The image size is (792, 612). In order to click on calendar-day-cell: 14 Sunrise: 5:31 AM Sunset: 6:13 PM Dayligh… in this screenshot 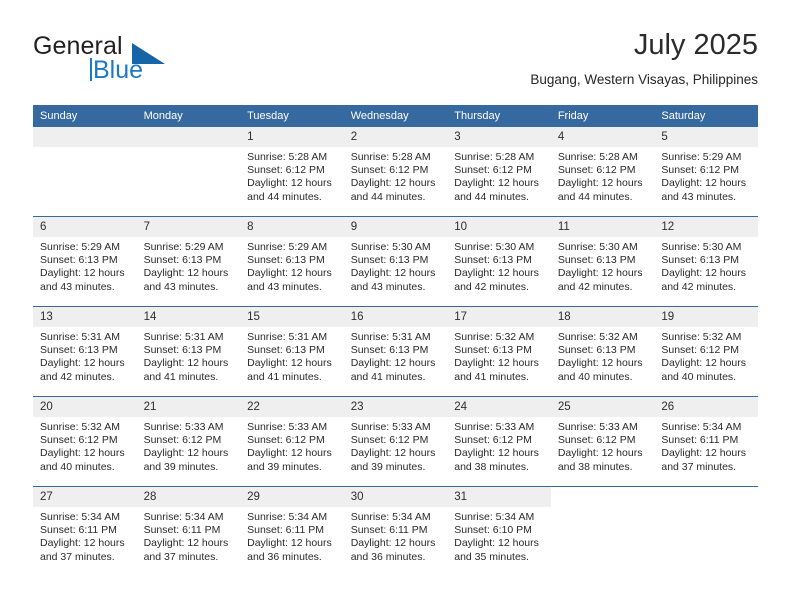, I will do `click(188, 351)`.